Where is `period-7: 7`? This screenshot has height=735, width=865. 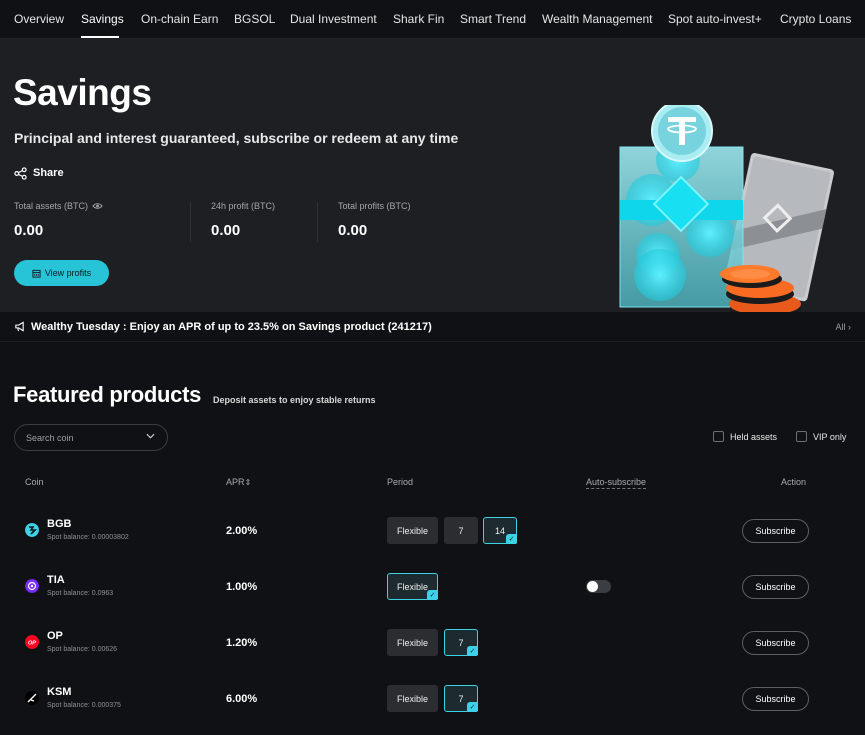
period-7: 7 is located at coordinates (461, 530).